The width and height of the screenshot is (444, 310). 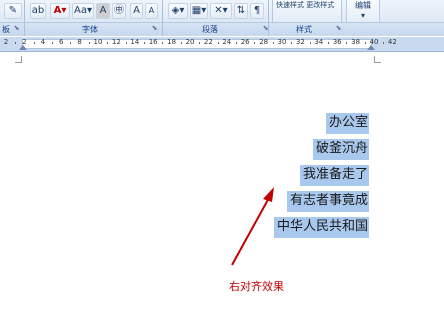 I want to click on font-group-label: 字体, so click(x=90, y=29).